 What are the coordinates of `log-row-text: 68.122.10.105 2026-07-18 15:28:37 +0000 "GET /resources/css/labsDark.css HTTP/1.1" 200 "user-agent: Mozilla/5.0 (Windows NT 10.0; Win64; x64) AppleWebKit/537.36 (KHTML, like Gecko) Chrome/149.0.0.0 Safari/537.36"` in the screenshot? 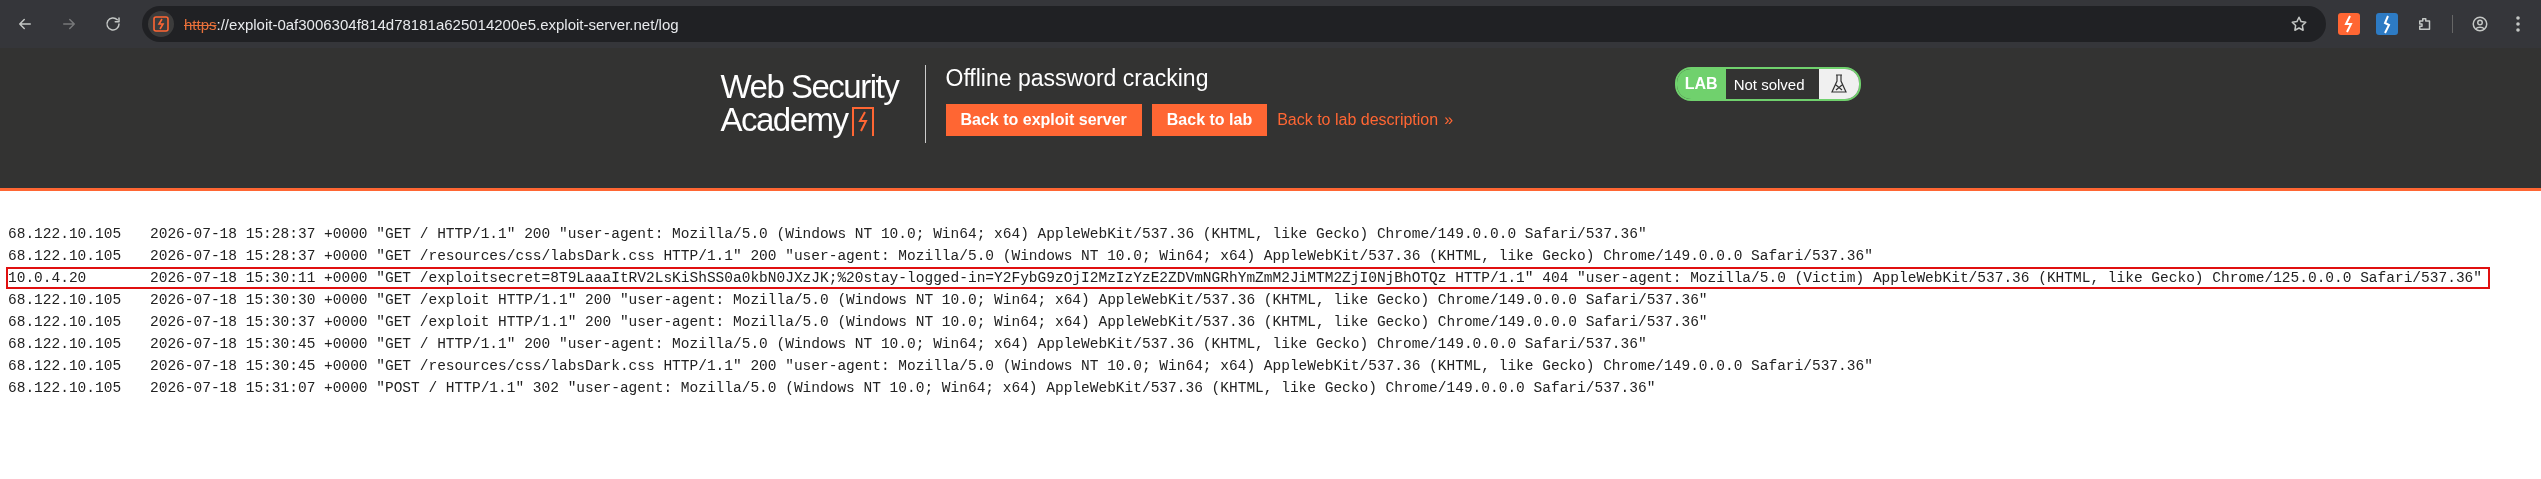 It's located at (940, 256).